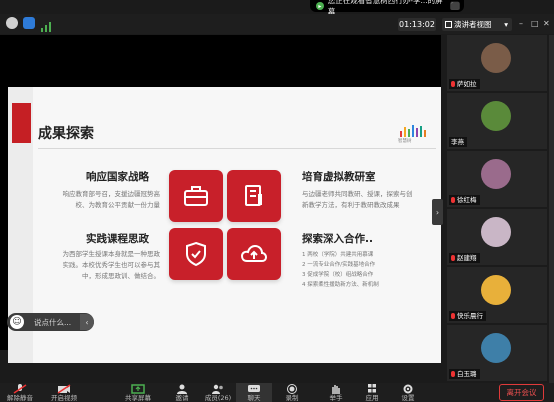 The height and width of the screenshot is (402, 554). I want to click on top-toolbar: 01:13:02 演讲者视图 ▾ – □ ✕, so click(277, 24).